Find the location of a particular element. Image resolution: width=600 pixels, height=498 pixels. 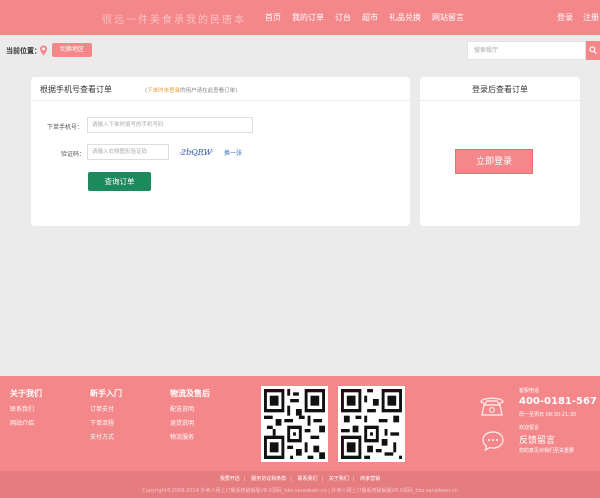

main-nav: 首页 我的订单 订台 超市 礼品兑换 网站留言 is located at coordinates (370, 17).